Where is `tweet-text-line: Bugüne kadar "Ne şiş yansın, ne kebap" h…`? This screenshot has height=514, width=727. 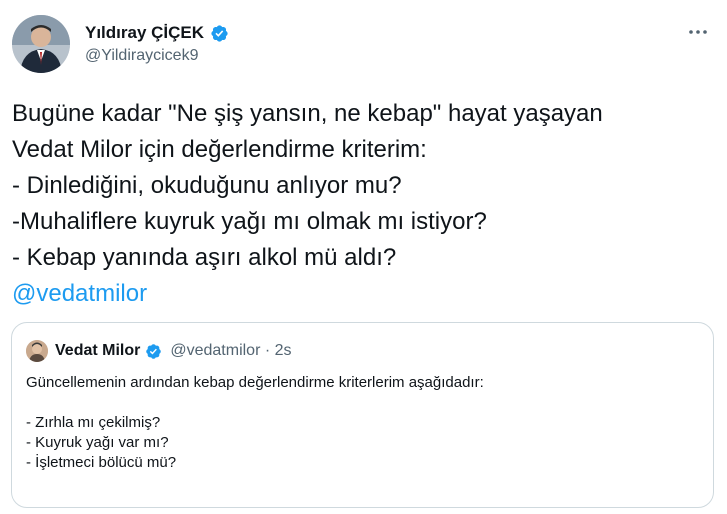
tweet-text-line: Bugüne kadar "Ne şiş yansın, ne kebap" h… is located at coordinates (307, 113).